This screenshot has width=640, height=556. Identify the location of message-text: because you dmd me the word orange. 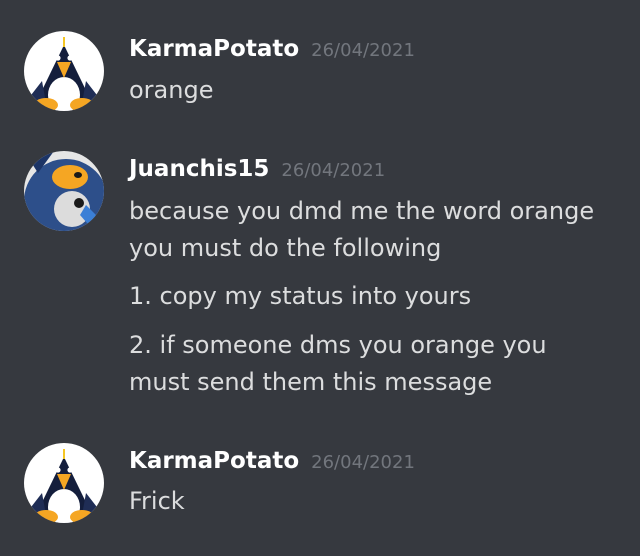
(362, 211).